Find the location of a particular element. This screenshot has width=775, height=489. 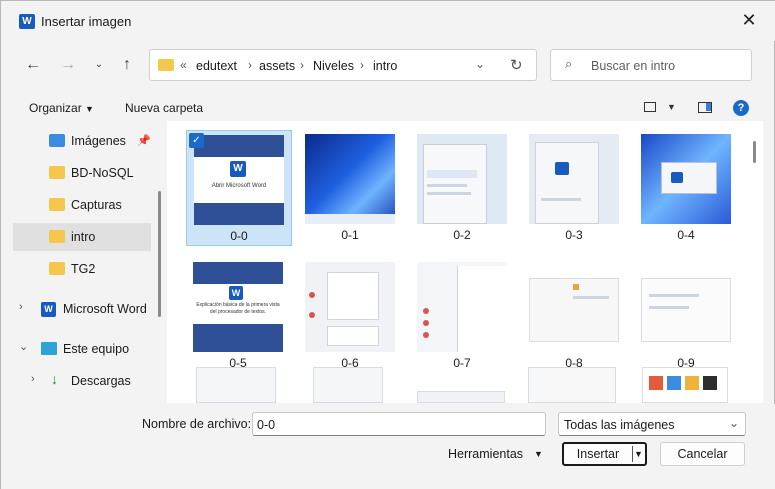

computer-icon is located at coordinates (49, 348).